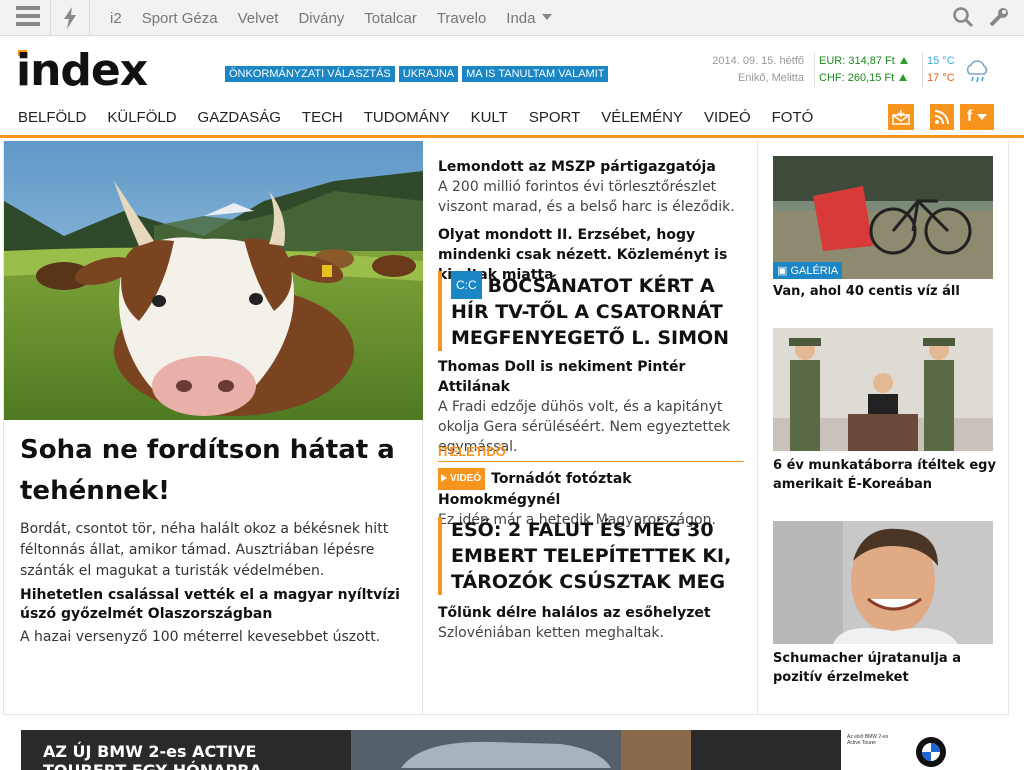 The width and height of the screenshot is (1024, 770). What do you see at coordinates (535, 74) in the screenshot?
I see `tag-ma-is-tanultam: MA IS TANULTAM VALAMIT` at bounding box center [535, 74].